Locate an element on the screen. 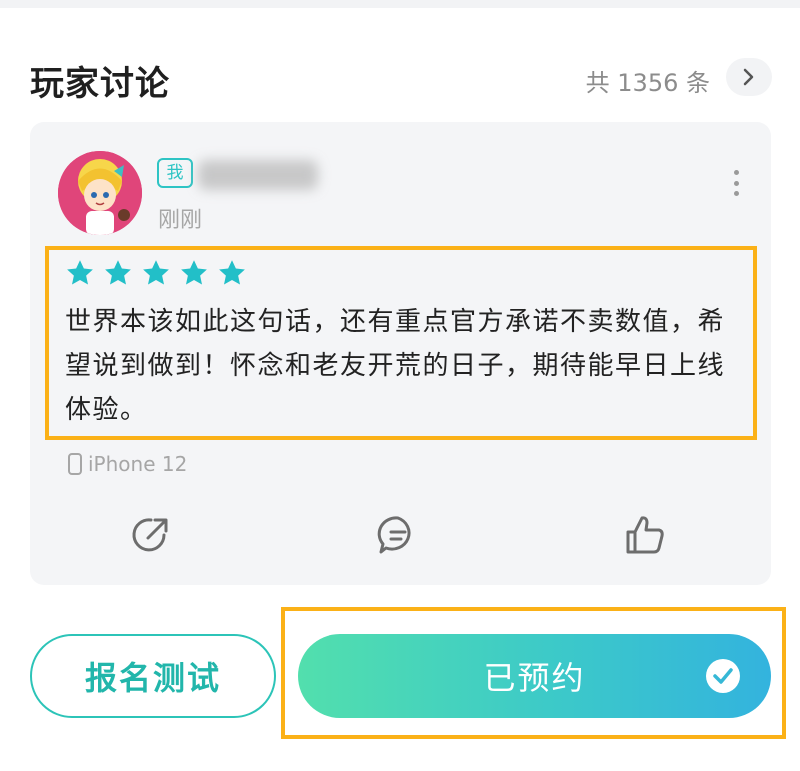  more-options-icon is located at coordinates (736, 183).